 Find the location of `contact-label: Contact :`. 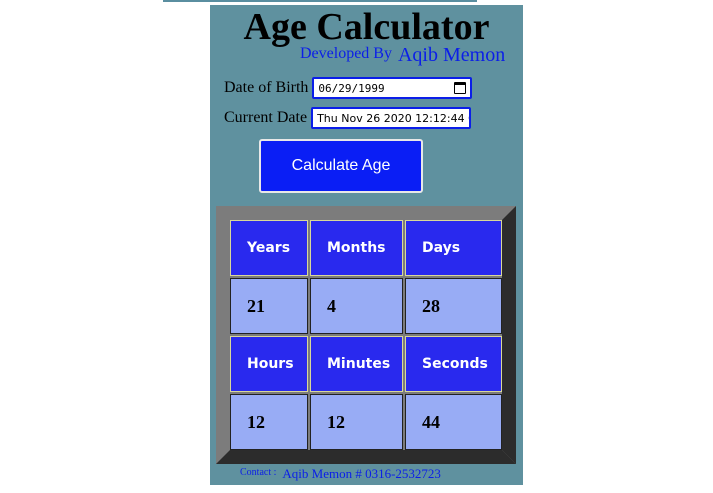

contact-label: Contact : is located at coordinates (258, 472).